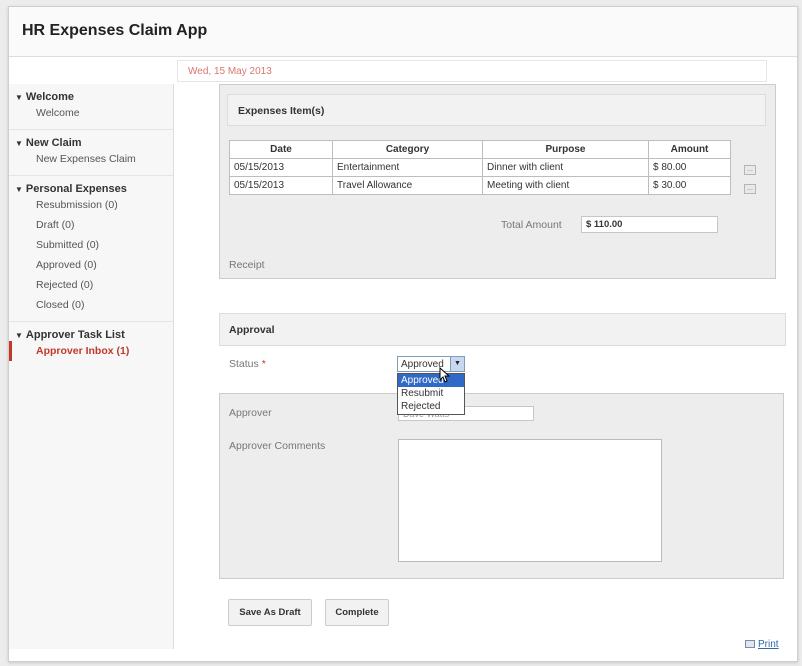 This screenshot has width=802, height=666. What do you see at coordinates (91, 159) in the screenshot?
I see `sidebar-item-new-expenses-claim: New Expenses Claim` at bounding box center [91, 159].